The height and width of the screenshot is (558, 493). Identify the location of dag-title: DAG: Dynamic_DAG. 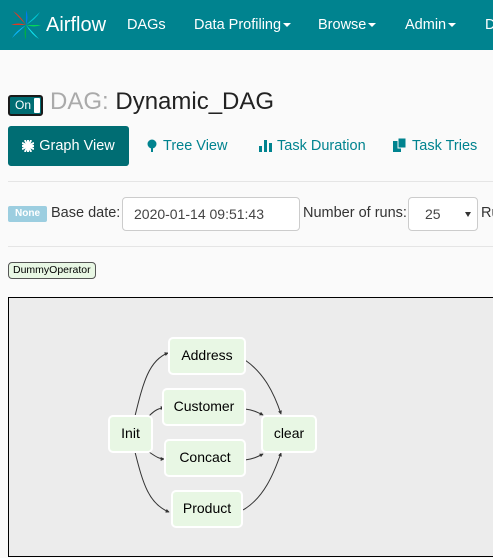
(162, 102).